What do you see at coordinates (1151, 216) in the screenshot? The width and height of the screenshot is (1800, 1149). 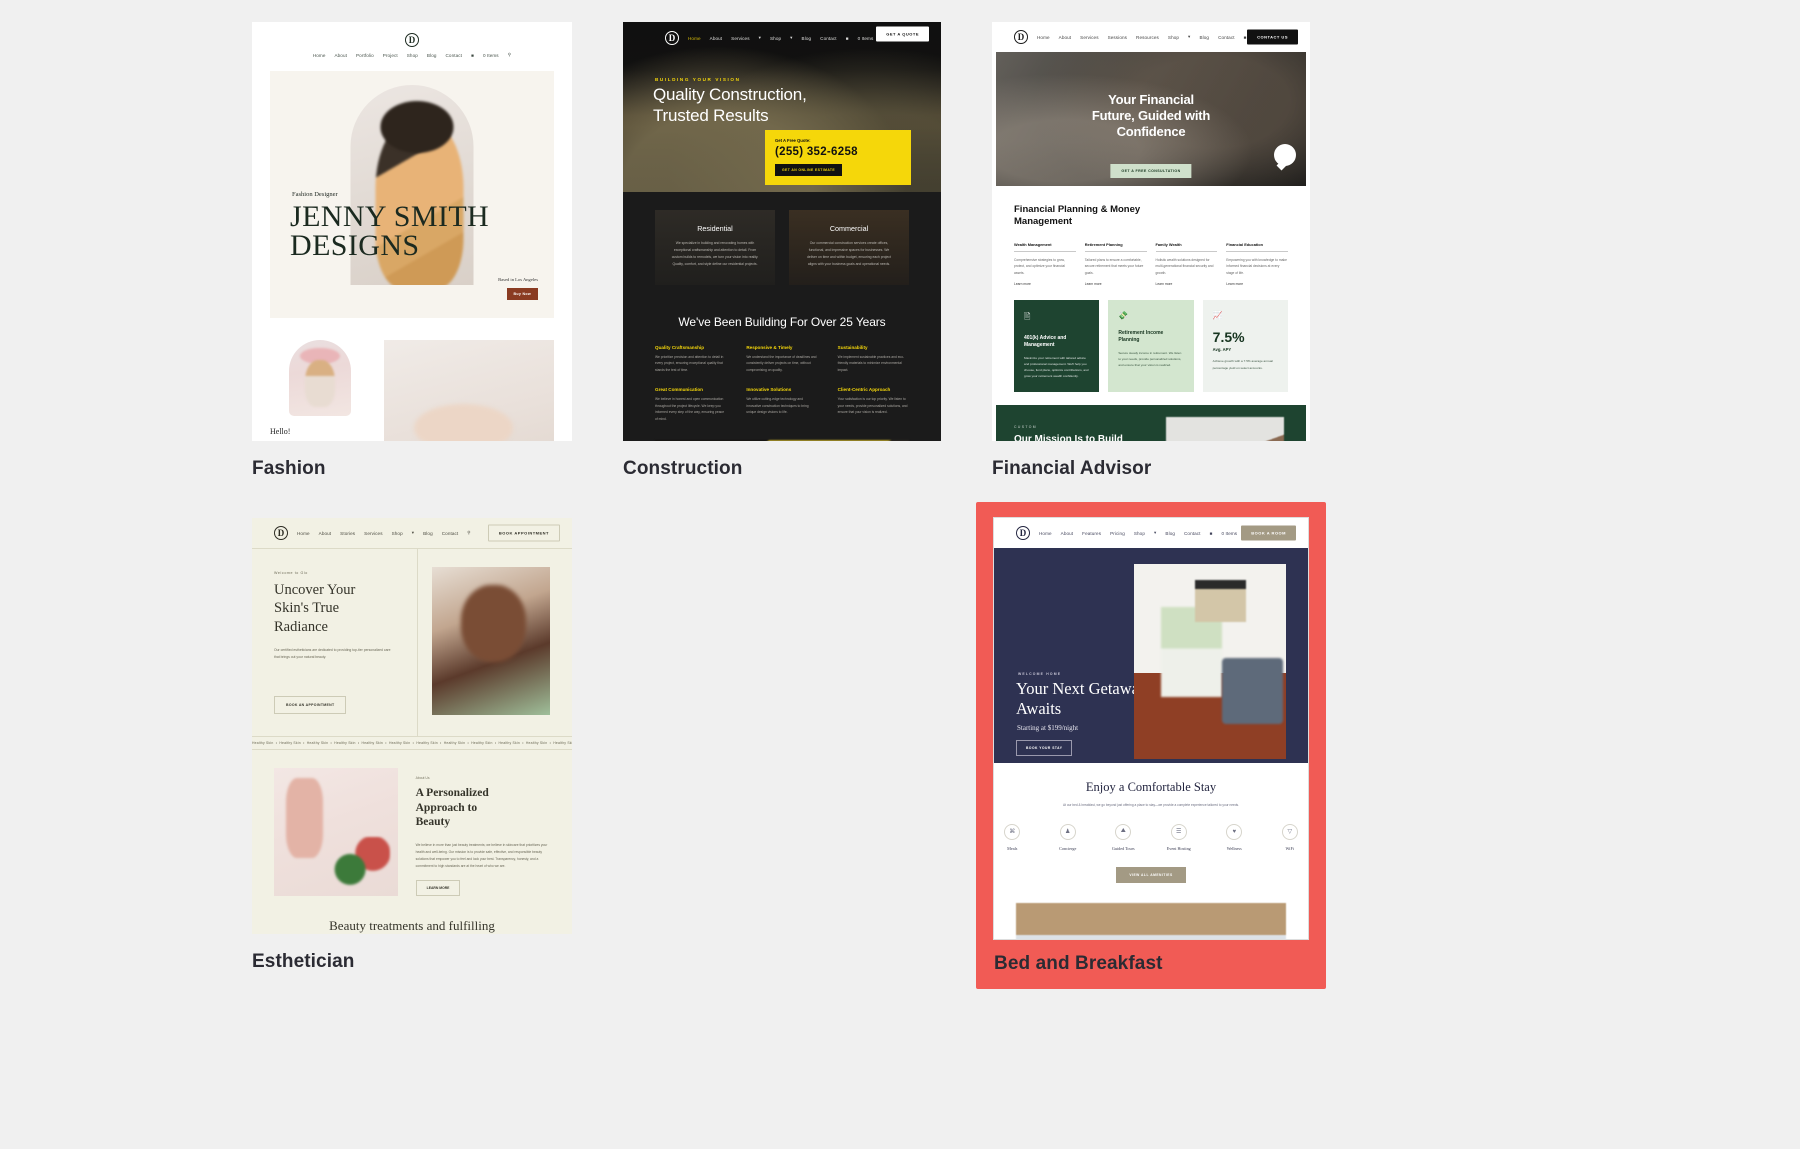 I see `financial-panel-heading: Financial Planning & Money Management` at bounding box center [1151, 216].